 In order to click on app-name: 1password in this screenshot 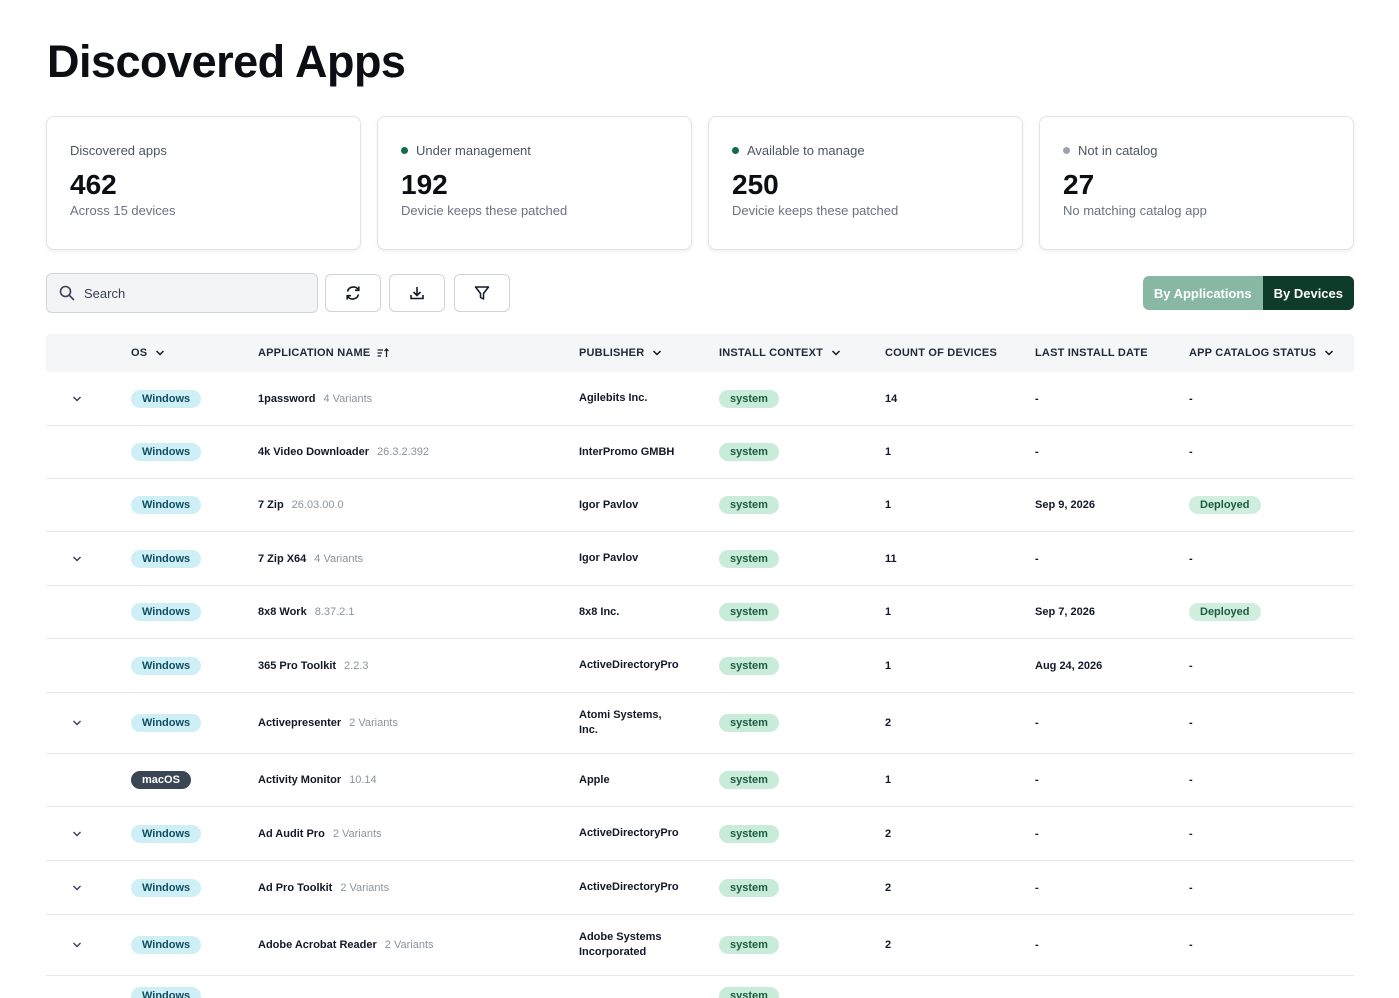, I will do `click(286, 399)`.